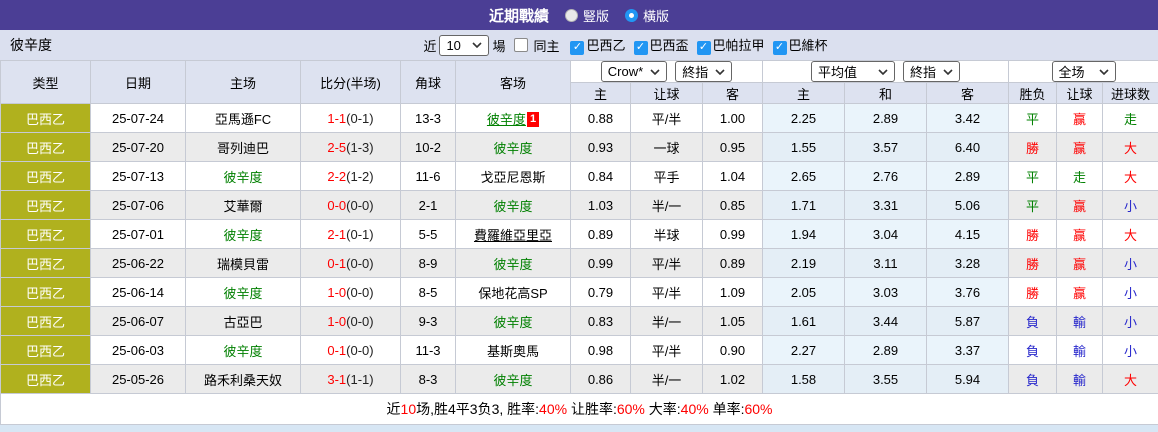  Describe the element at coordinates (647, 15) in the screenshot. I see `radio-horizontal-layout: 橫版` at that location.